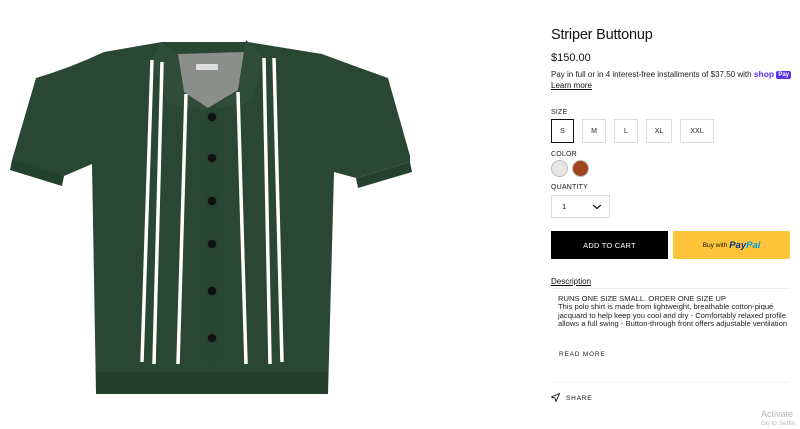  What do you see at coordinates (571, 58) in the screenshot?
I see `product-price: $150.00` at bounding box center [571, 58].